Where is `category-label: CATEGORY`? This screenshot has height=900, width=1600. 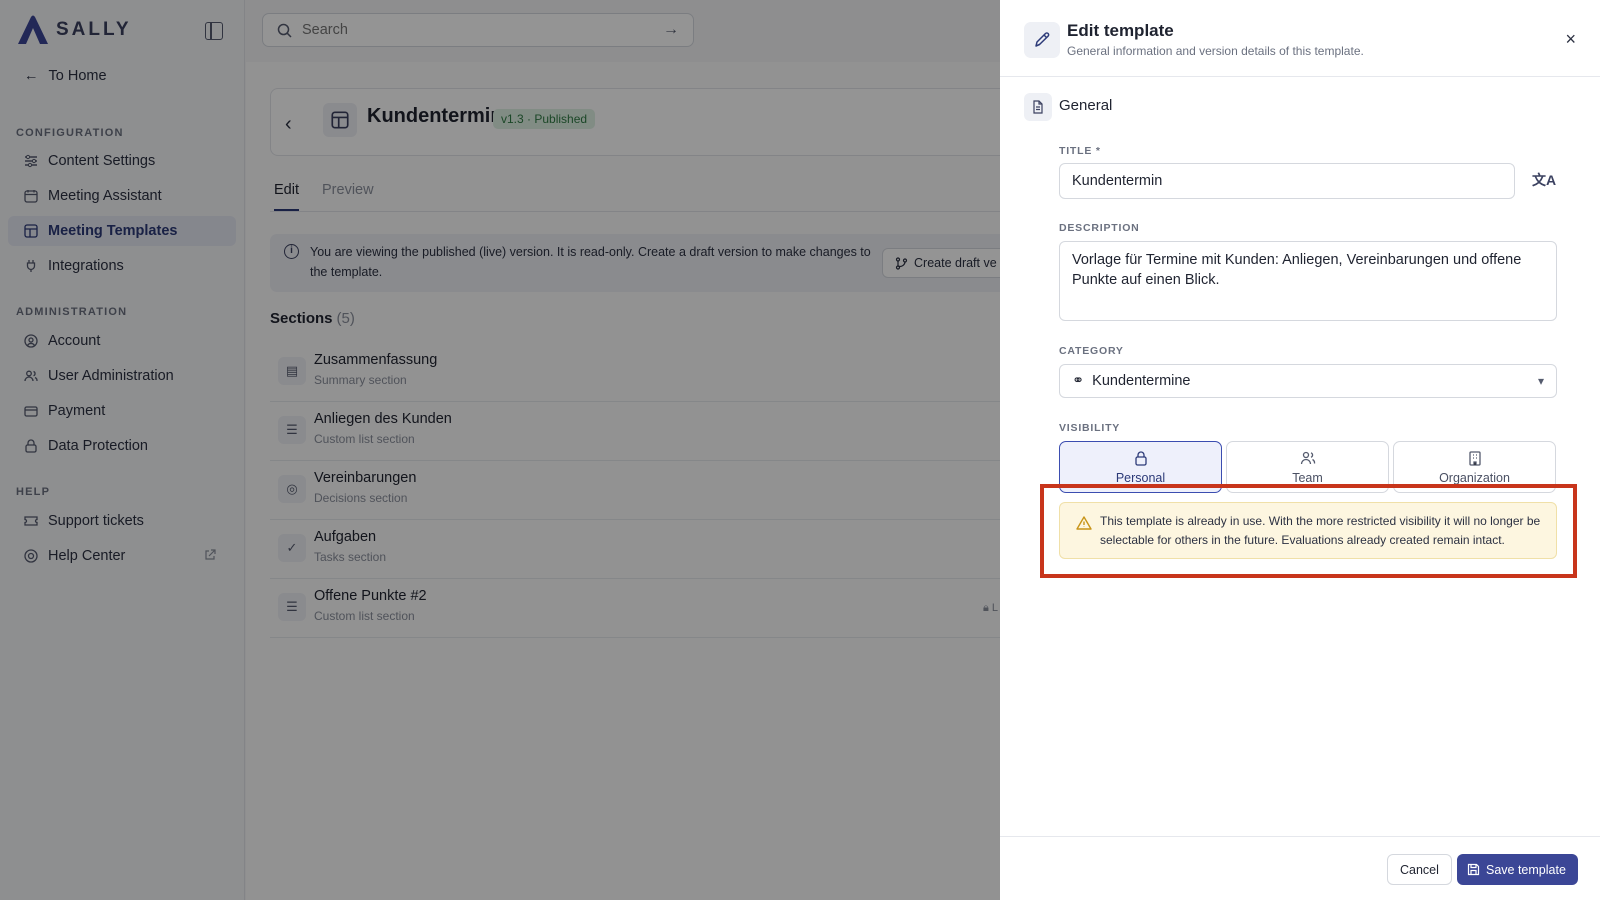
category-label: CATEGORY is located at coordinates (1091, 351).